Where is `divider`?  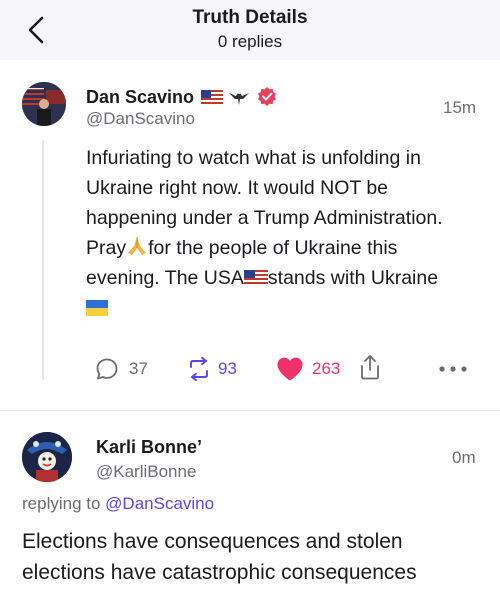 divider is located at coordinates (250, 410).